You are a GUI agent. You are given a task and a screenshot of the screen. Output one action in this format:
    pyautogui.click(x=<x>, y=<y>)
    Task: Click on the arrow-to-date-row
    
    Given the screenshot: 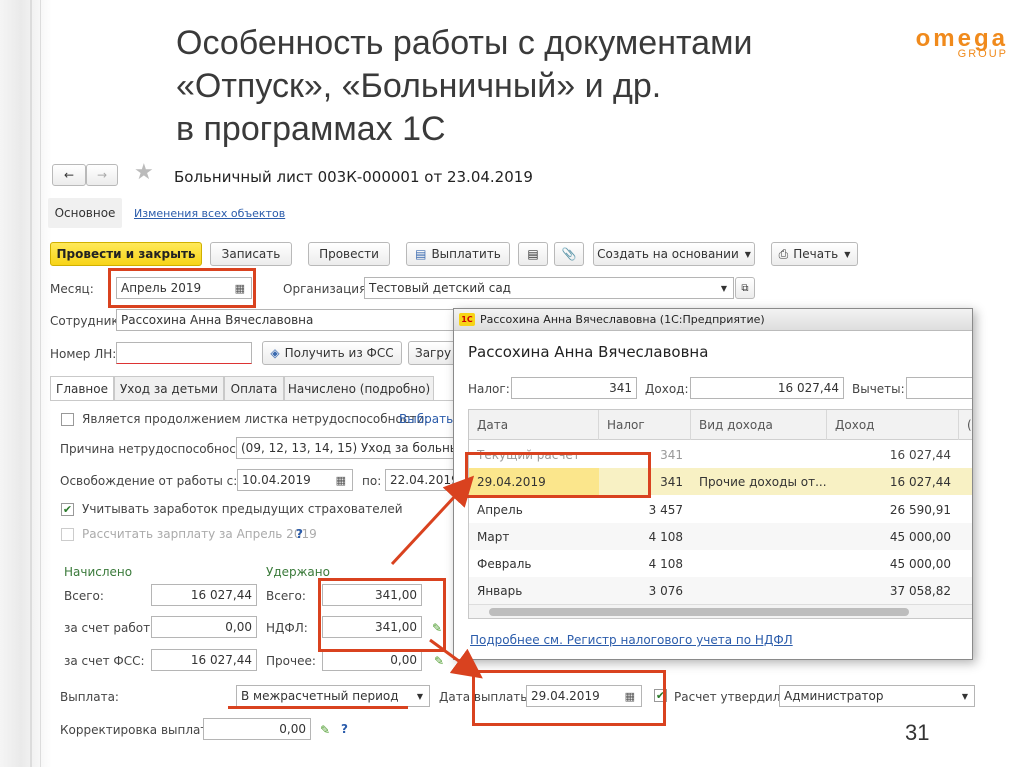 What is the action you would take?
    pyautogui.click(x=432, y=520)
    